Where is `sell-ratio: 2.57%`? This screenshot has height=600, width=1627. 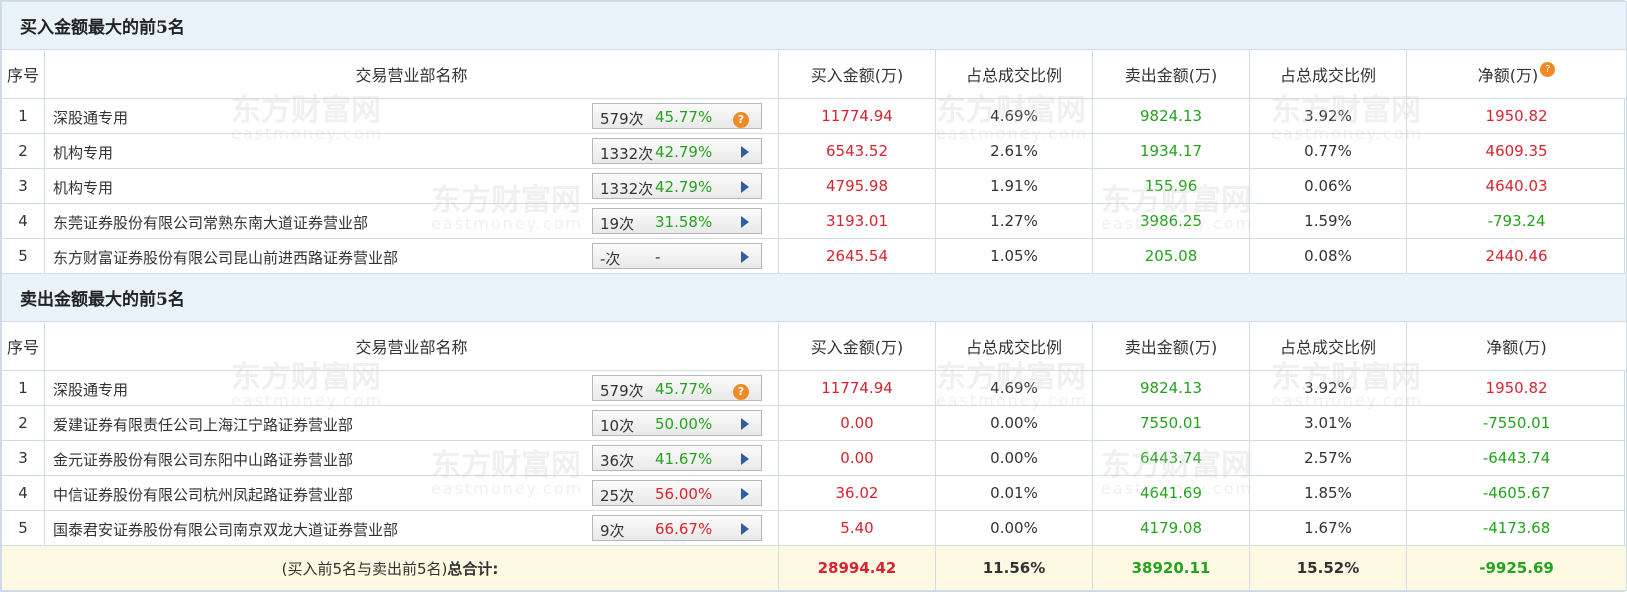 sell-ratio: 2.57% is located at coordinates (1328, 458).